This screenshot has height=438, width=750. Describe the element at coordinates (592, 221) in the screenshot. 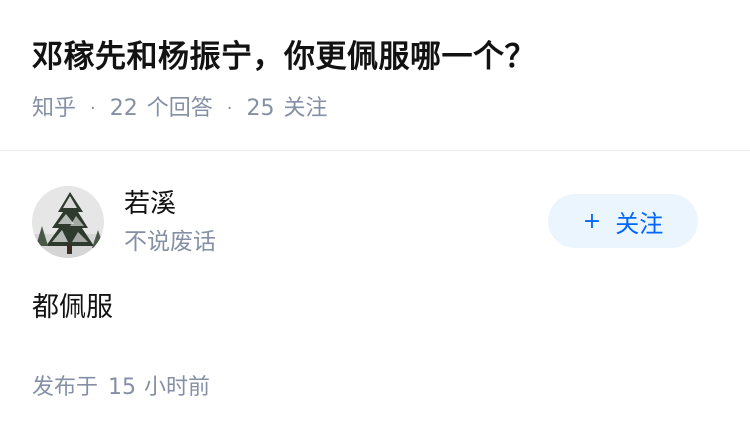

I see `plus-icon: +` at that location.